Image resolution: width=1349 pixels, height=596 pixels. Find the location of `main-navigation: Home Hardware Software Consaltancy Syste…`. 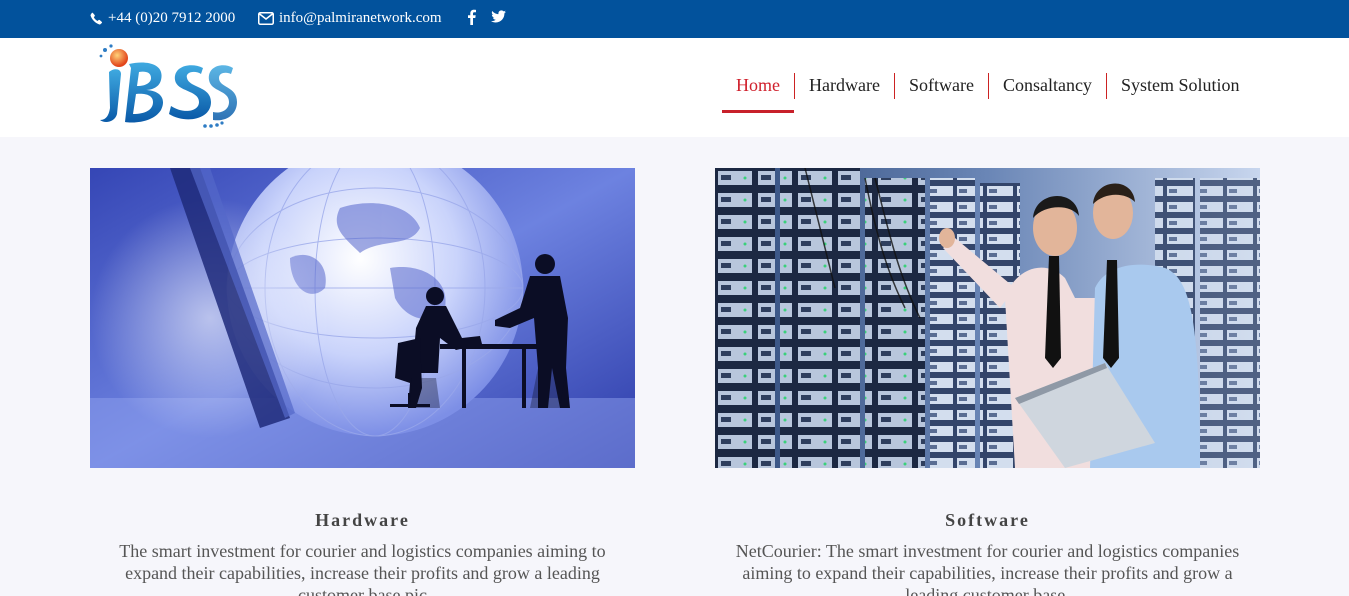

main-navigation: Home Hardware Software Consaltancy Syste… is located at coordinates (987, 93).